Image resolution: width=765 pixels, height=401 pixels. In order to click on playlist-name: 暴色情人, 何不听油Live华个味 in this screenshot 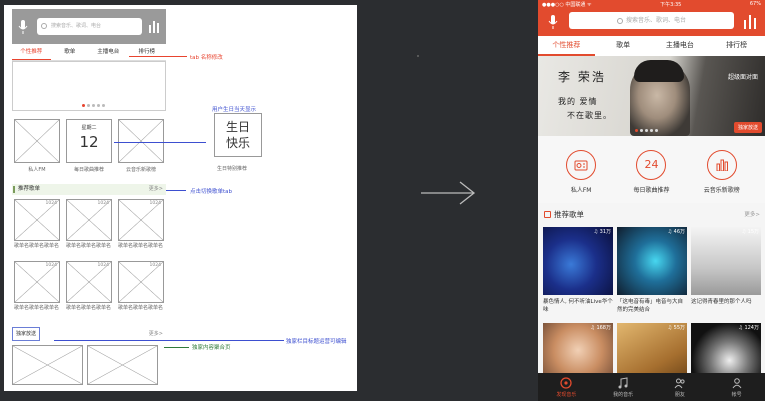, I will do `click(578, 306)`.